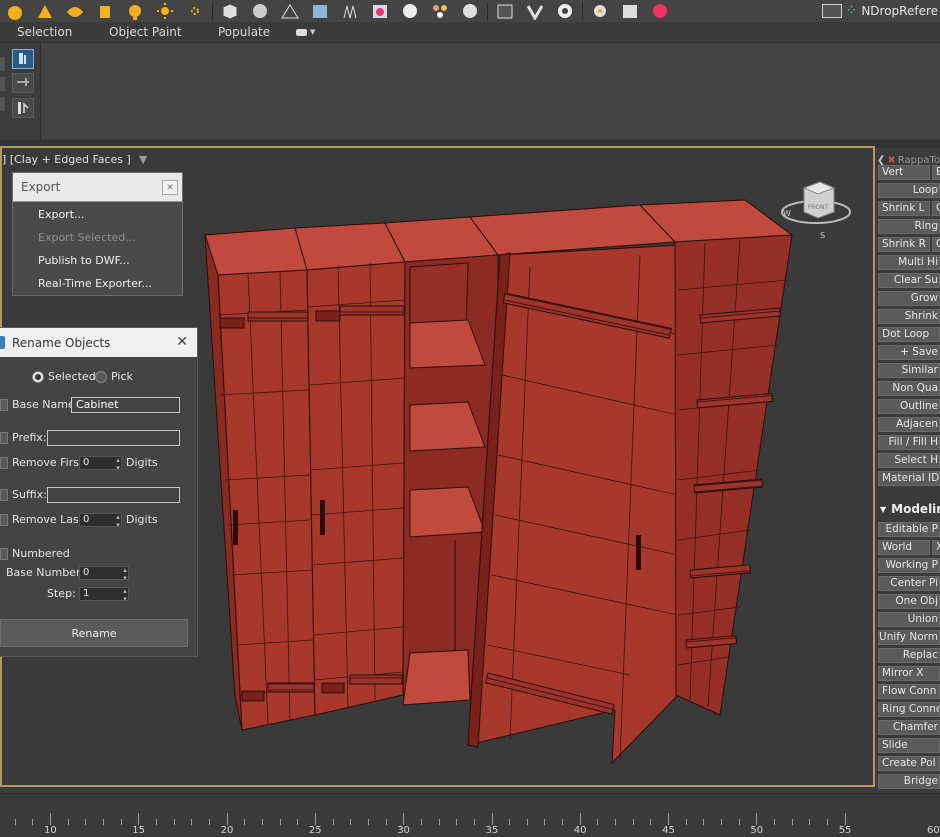 Image resolution: width=940 pixels, height=837 pixels. What do you see at coordinates (909, 727) in the screenshot?
I see `rp-button-chamfer: Chamfer` at bounding box center [909, 727].